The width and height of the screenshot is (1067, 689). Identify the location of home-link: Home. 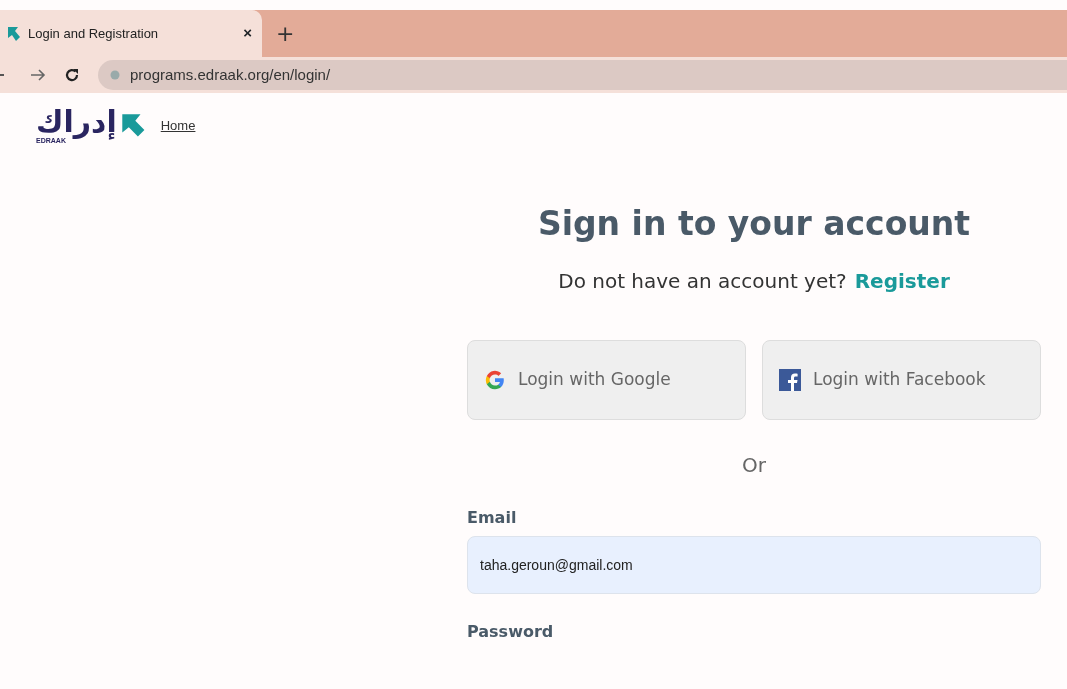
(178, 125).